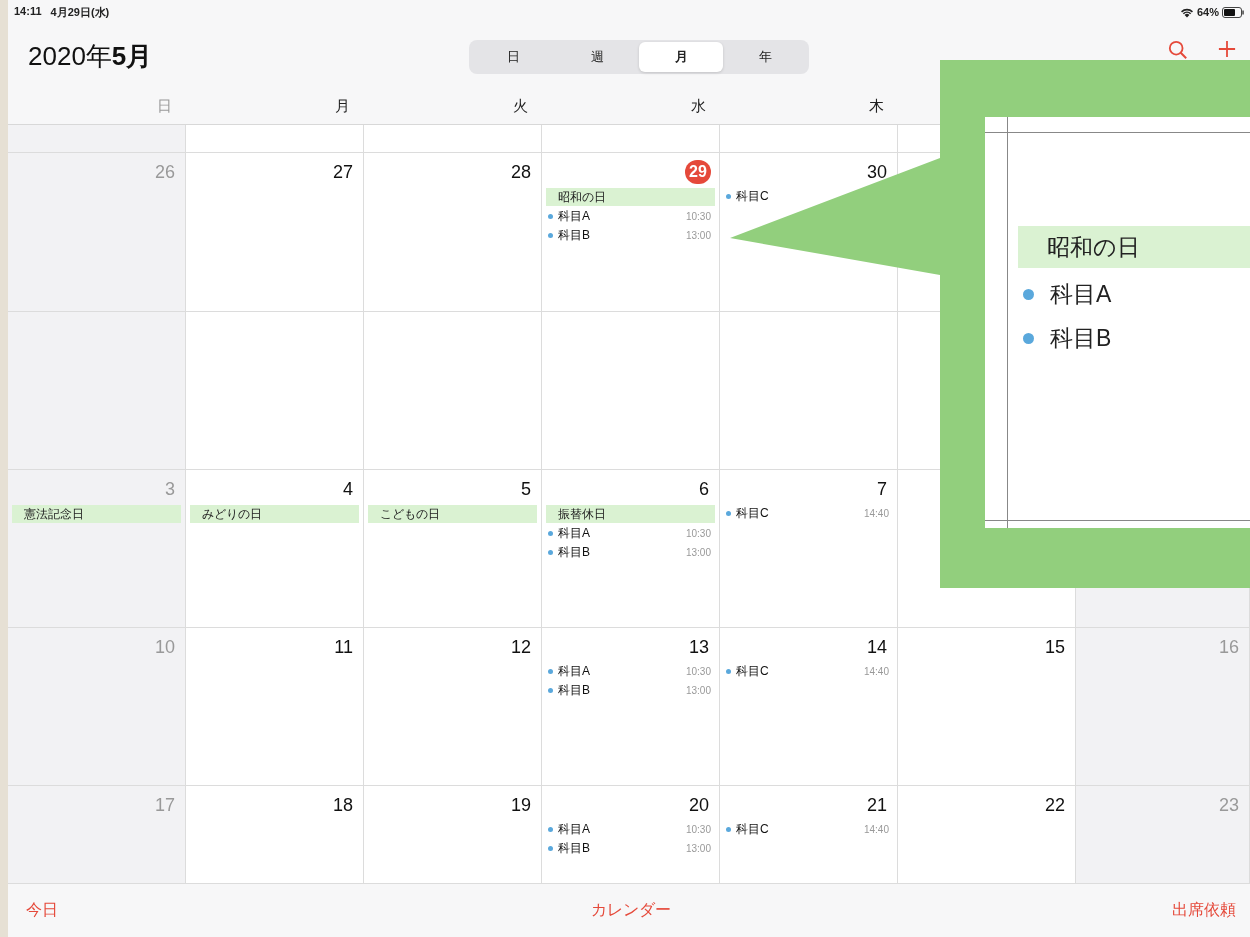 The height and width of the screenshot is (937, 1250). I want to click on add-icon, so click(1227, 48).